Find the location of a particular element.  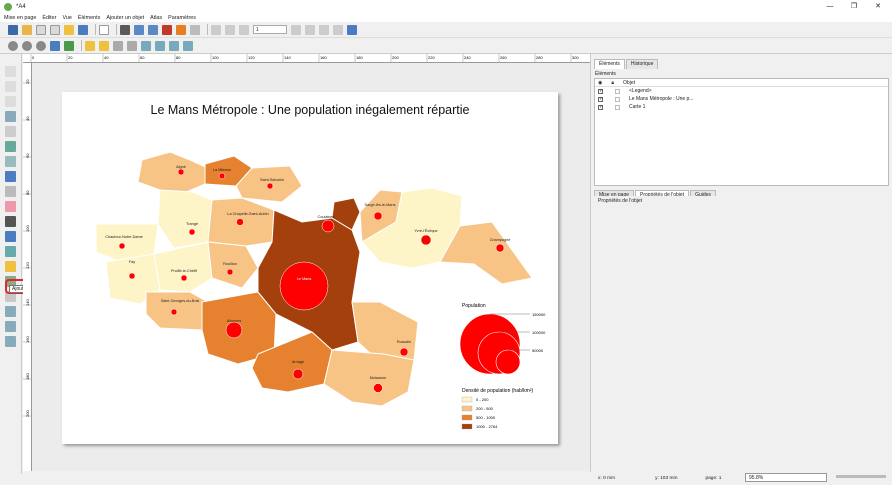

tree-header-label: Objet is located at coordinates (629, 82).